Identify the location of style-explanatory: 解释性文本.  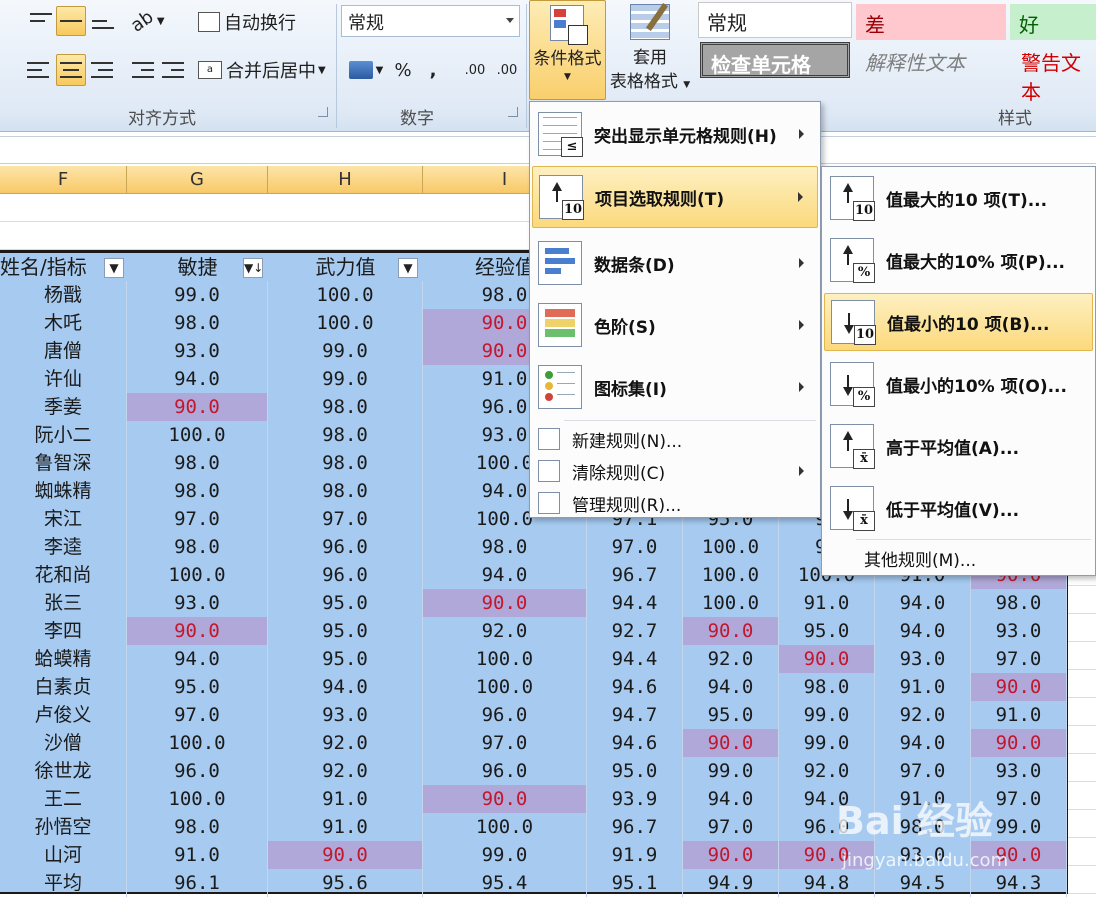
(932, 60).